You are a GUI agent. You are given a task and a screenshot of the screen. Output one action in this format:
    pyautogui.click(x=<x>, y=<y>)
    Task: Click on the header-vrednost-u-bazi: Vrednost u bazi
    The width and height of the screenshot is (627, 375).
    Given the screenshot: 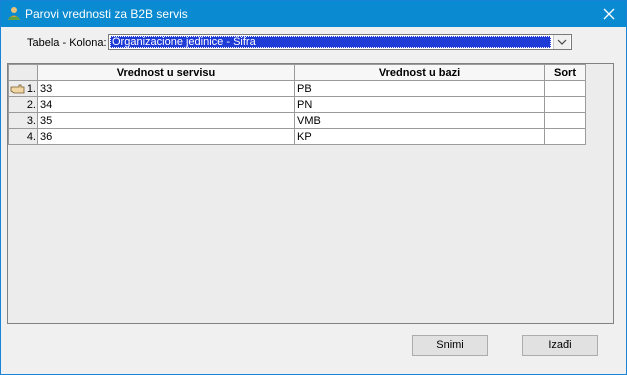 What is the action you would take?
    pyautogui.click(x=419, y=72)
    